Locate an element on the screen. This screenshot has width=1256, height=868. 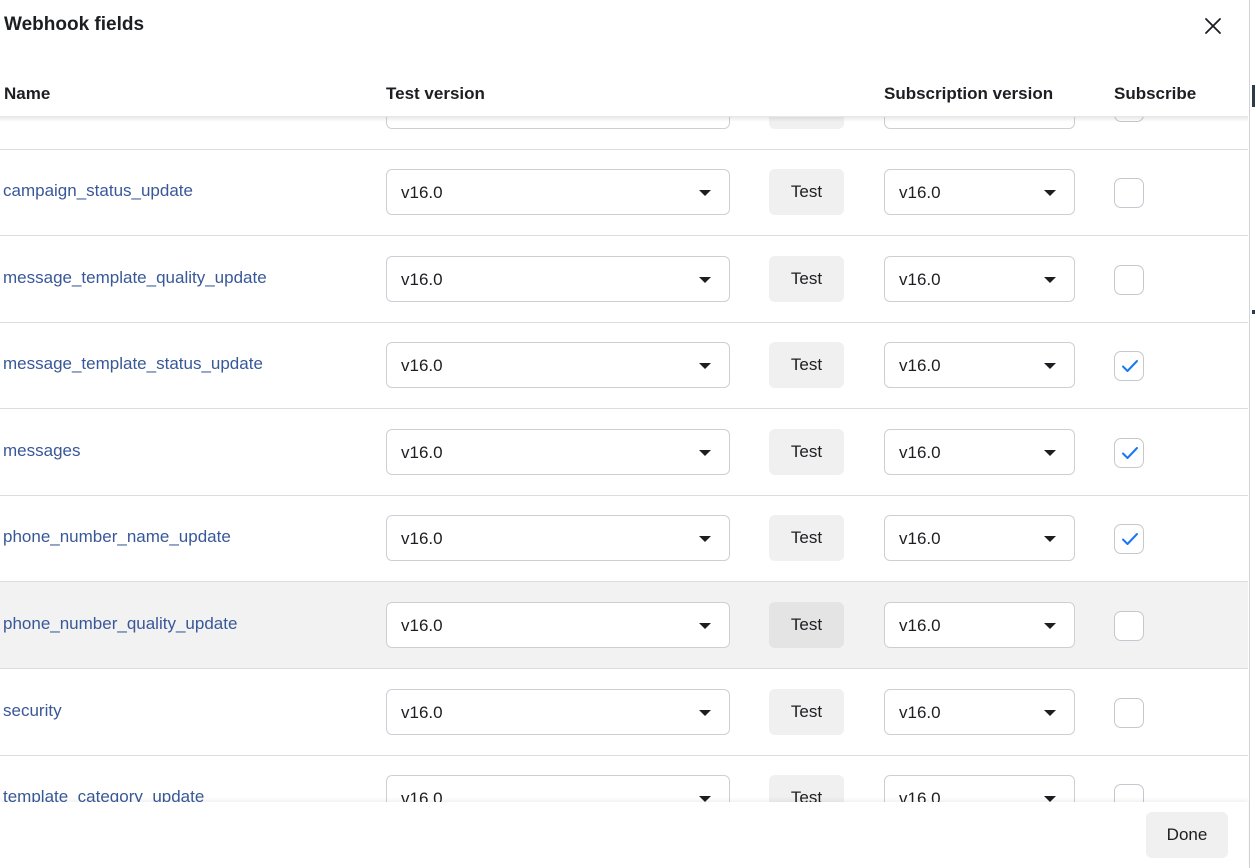
column-header-name: Name is located at coordinates (27, 93).